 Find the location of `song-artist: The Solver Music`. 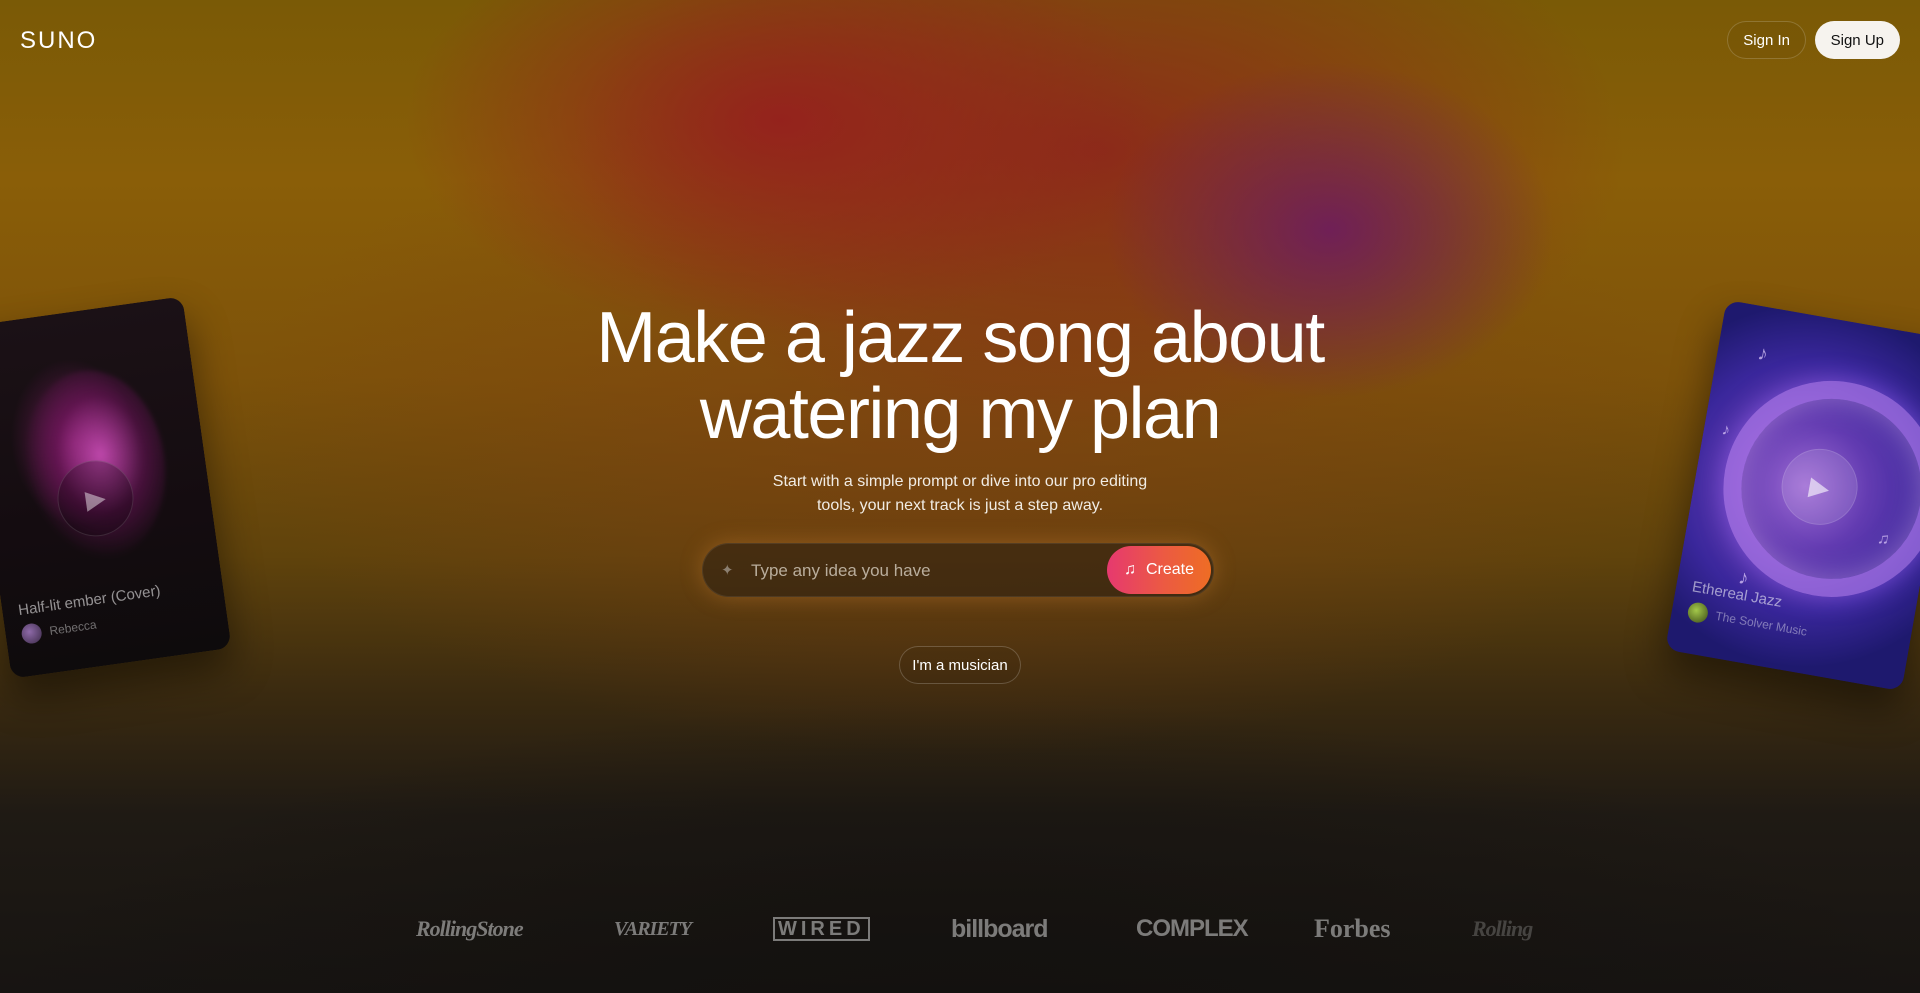

song-artist: The Solver Music is located at coordinates (1747, 621).